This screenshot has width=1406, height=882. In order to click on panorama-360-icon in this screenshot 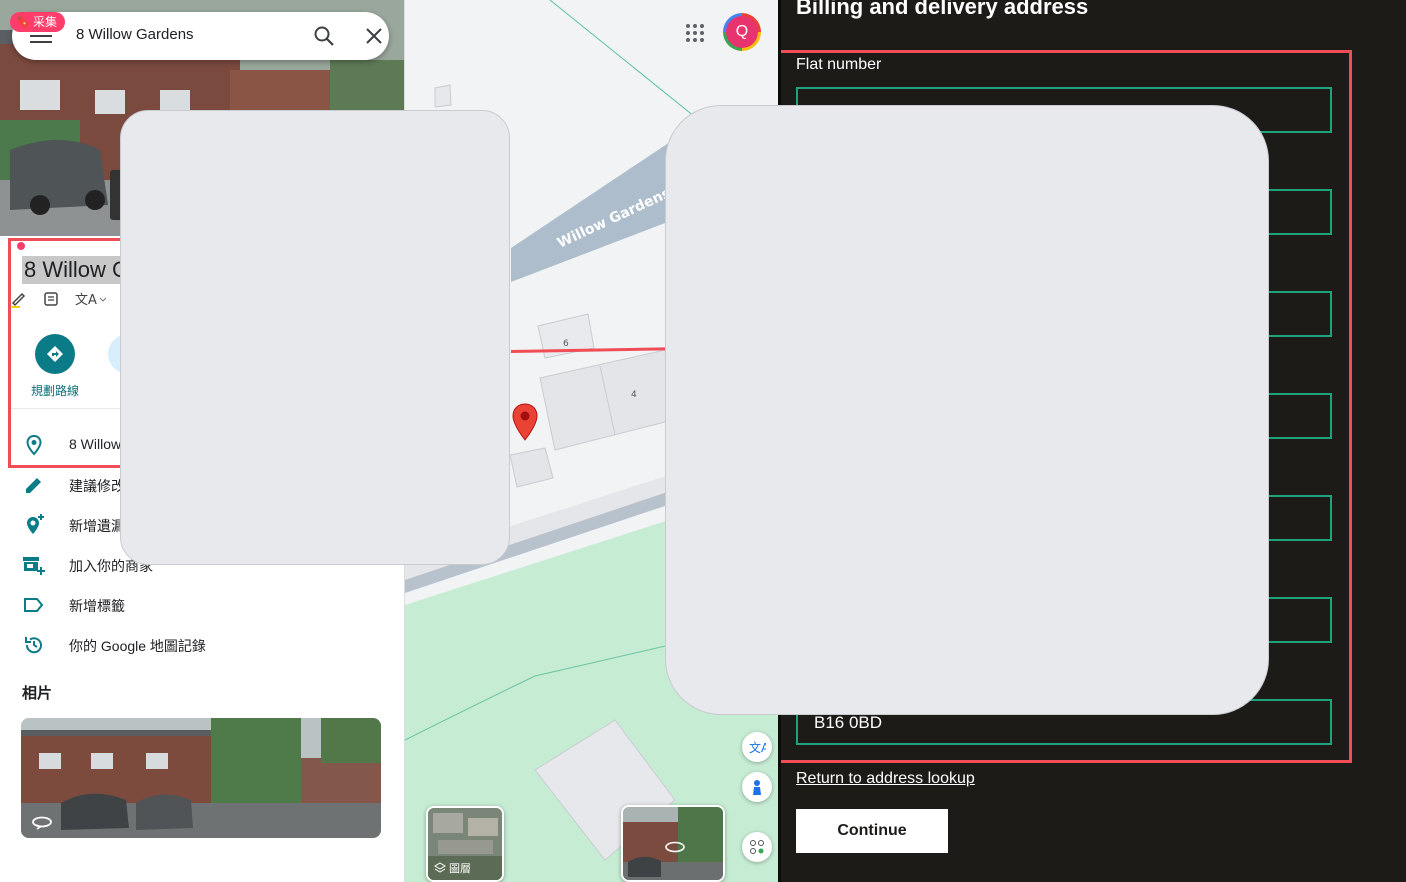, I will do `click(42, 823)`.